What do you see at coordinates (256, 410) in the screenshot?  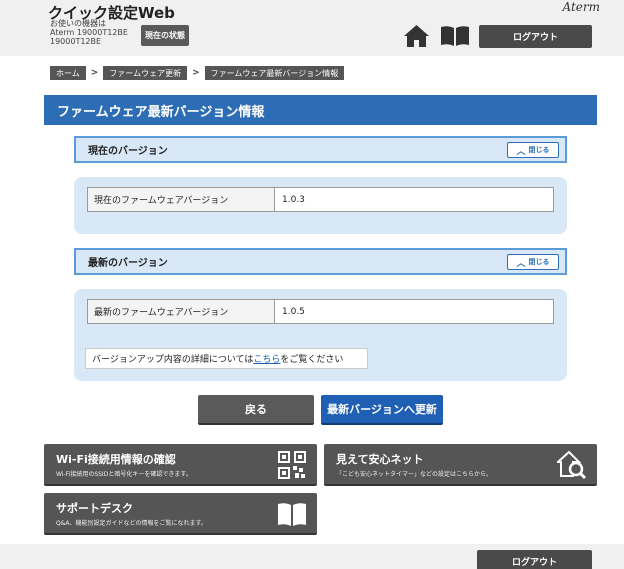 I see `back-button: 戻る` at bounding box center [256, 410].